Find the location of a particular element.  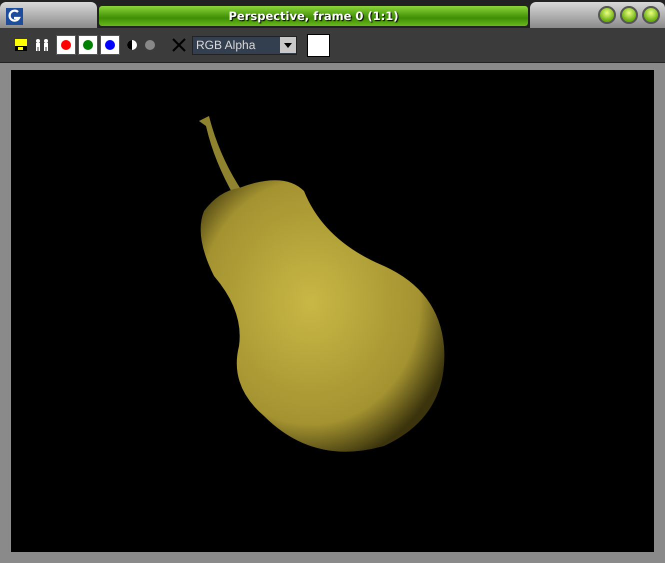

save-icon is located at coordinates (21, 45).